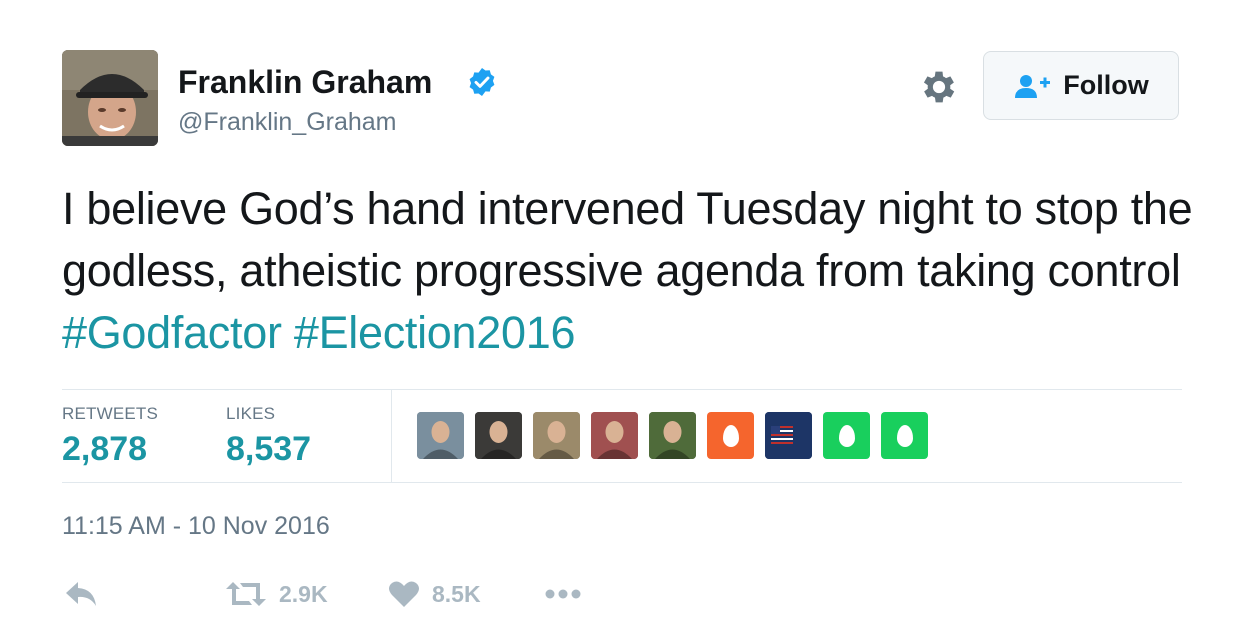 This screenshot has height=624, width=1248. I want to click on reply-button, so click(81, 594).